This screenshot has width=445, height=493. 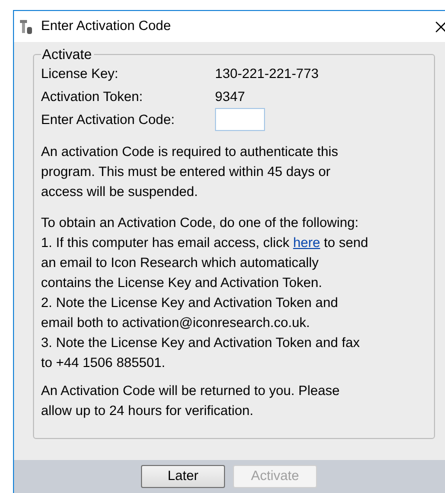 What do you see at coordinates (205, 263) in the screenshot?
I see `step-text: 1. If this computer has email access, click here to send an email to Icon Research which automatically contains the License Key and Activation Token.` at bounding box center [205, 263].